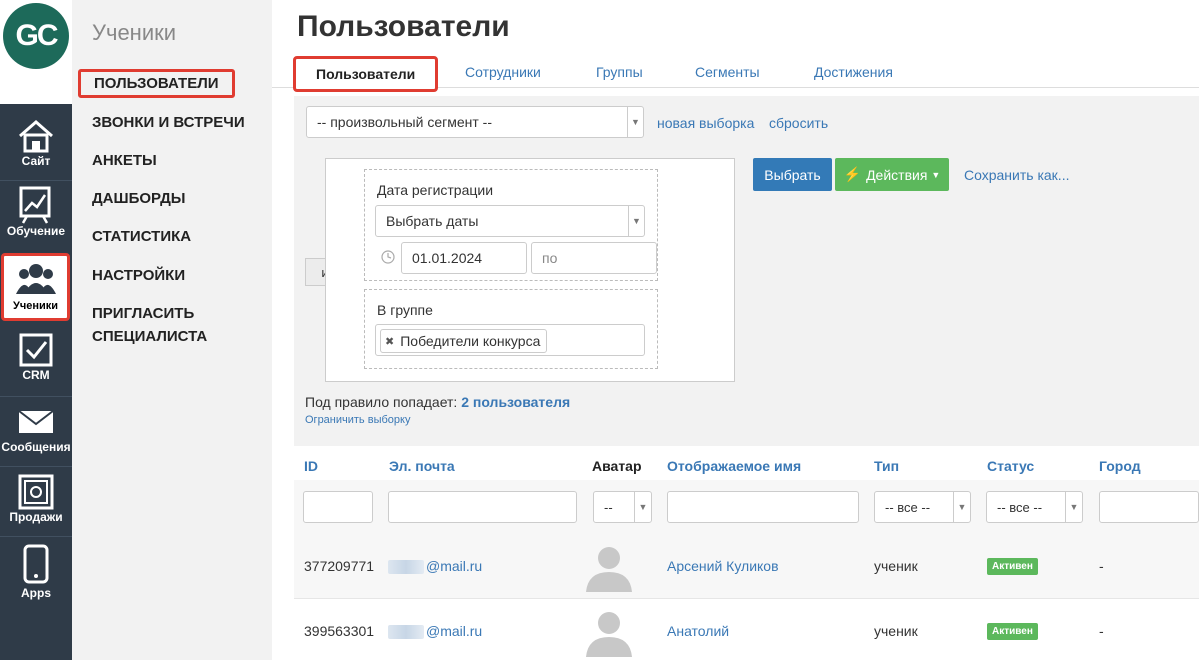  I want to click on column-display-name: Отображаемое имя, so click(734, 466).